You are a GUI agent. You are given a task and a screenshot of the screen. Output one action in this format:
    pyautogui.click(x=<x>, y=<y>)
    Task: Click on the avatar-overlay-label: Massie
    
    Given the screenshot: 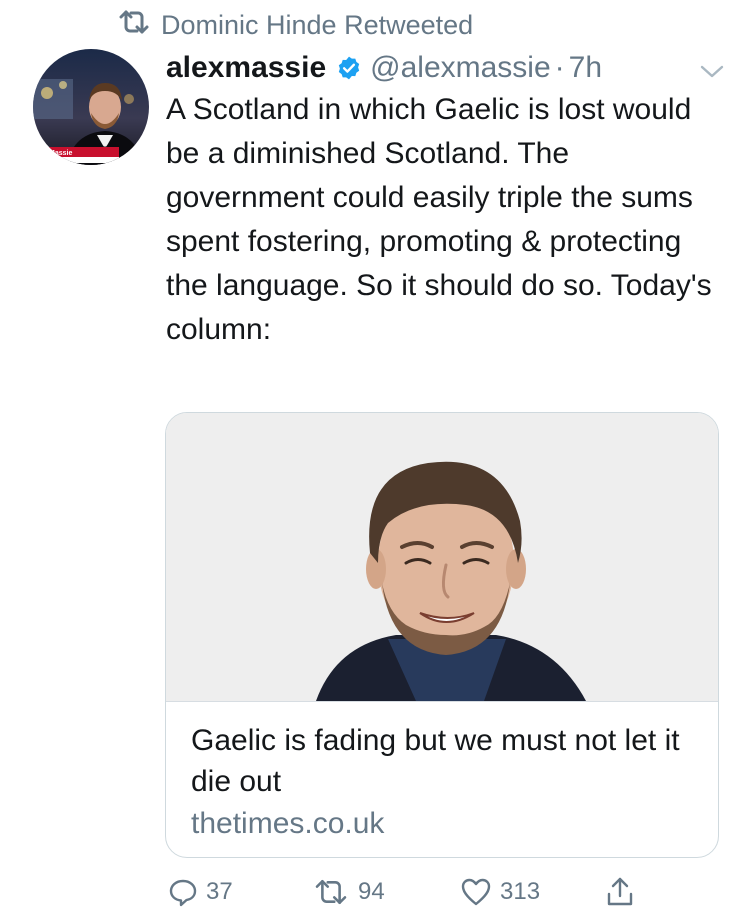 What is the action you would take?
    pyautogui.click(x=60, y=153)
    